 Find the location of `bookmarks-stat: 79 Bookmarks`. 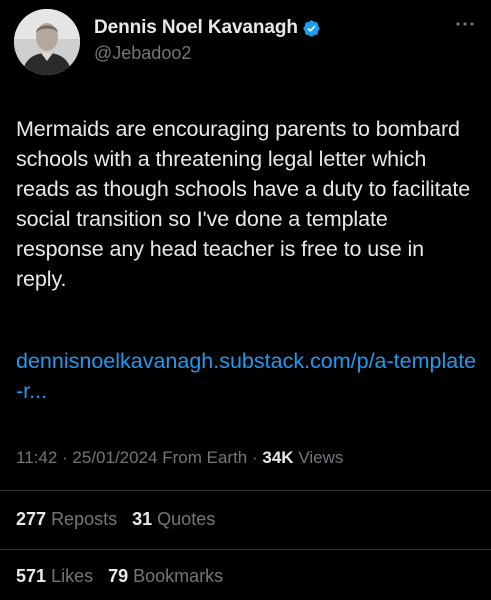

bookmarks-stat: 79 Bookmarks is located at coordinates (165, 576).